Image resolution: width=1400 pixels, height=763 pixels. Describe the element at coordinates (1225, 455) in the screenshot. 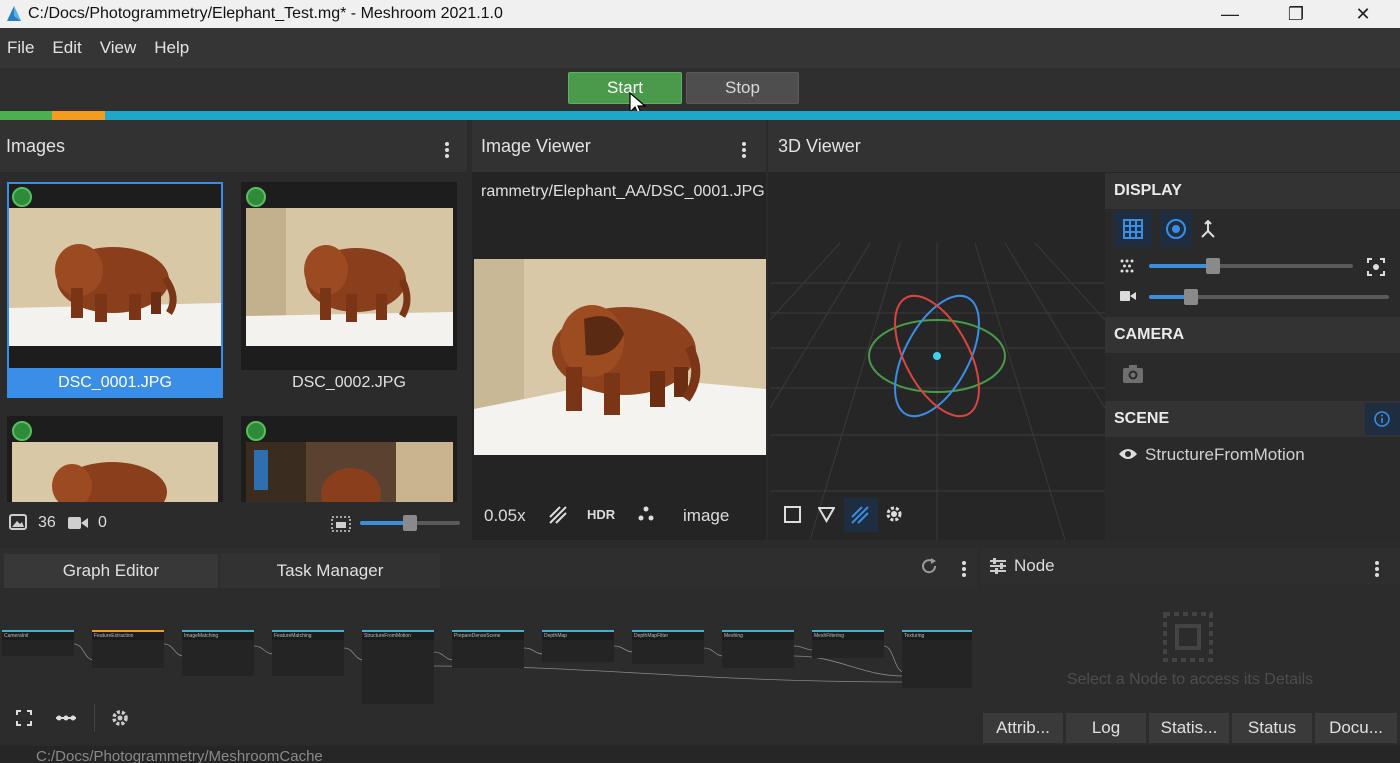

I see `scene-item-structure-from-motion: StructureFromMotion` at that location.